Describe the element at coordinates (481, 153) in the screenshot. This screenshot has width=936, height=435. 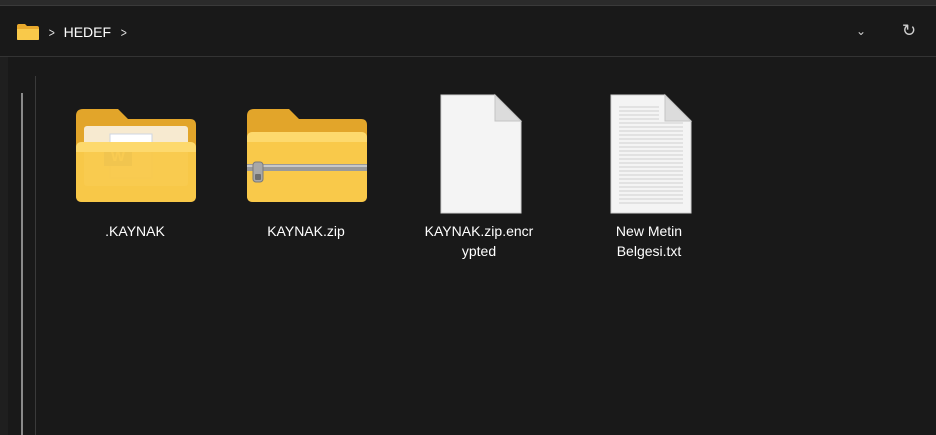
I see `file-icon` at that location.